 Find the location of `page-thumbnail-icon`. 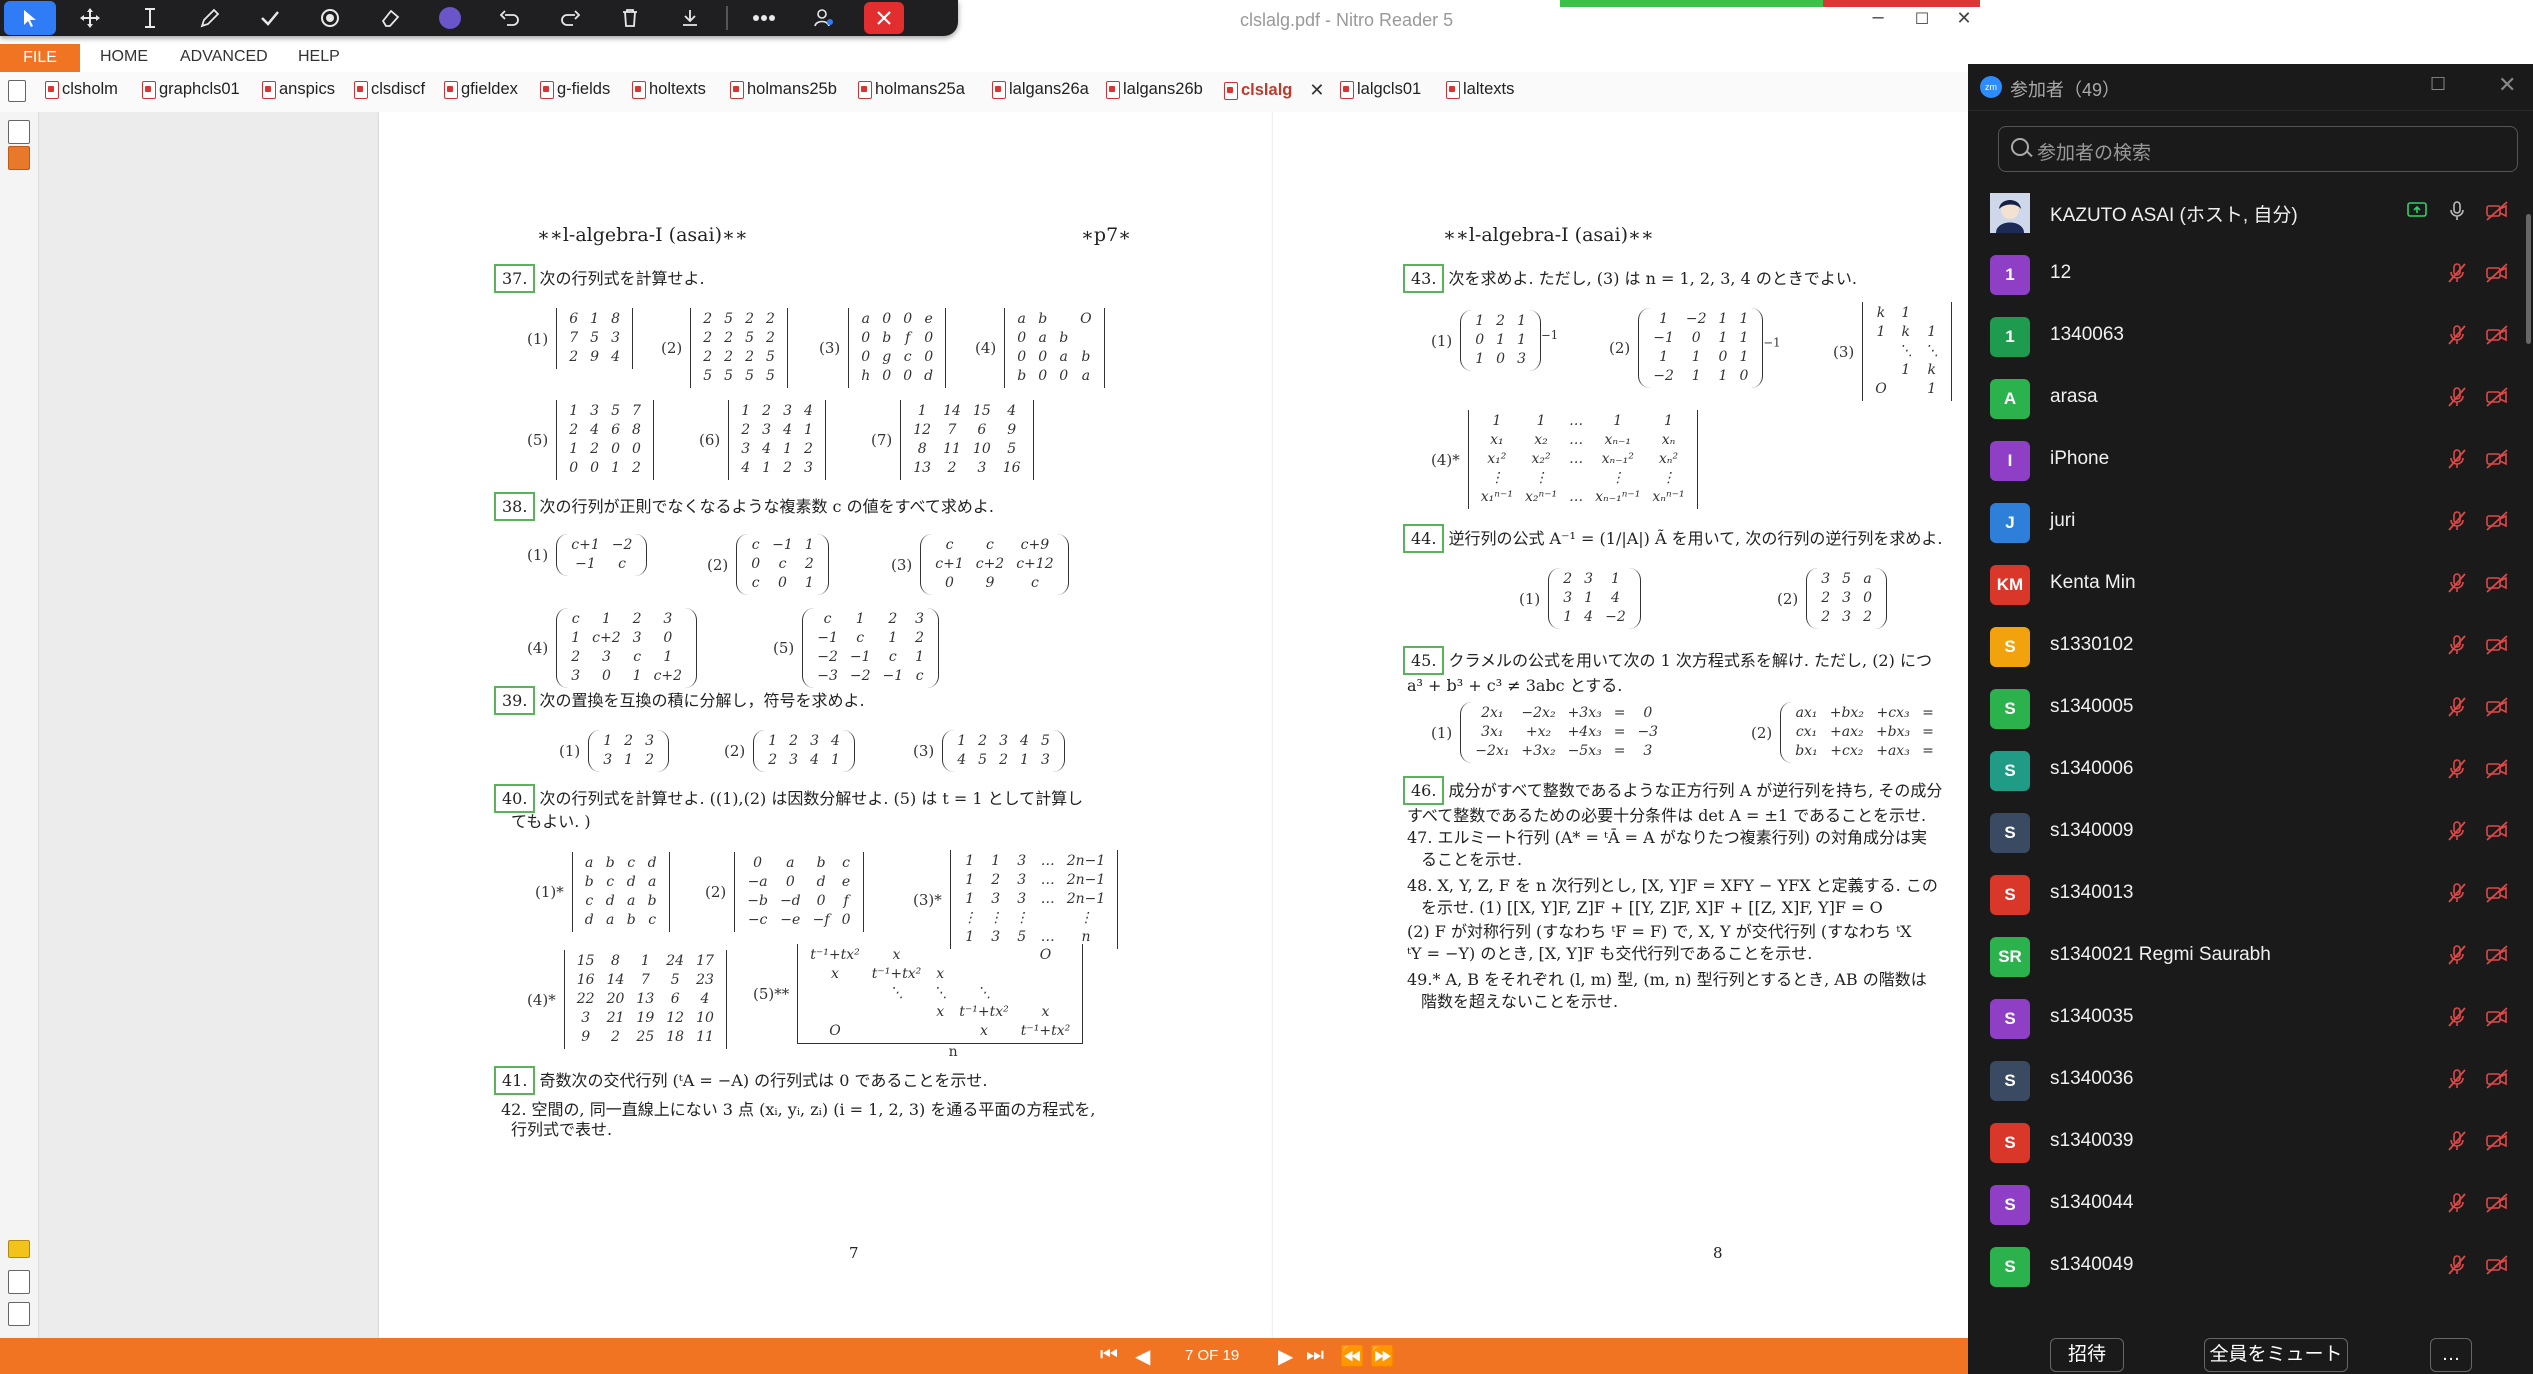

page-thumbnail-icon is located at coordinates (17, 91).